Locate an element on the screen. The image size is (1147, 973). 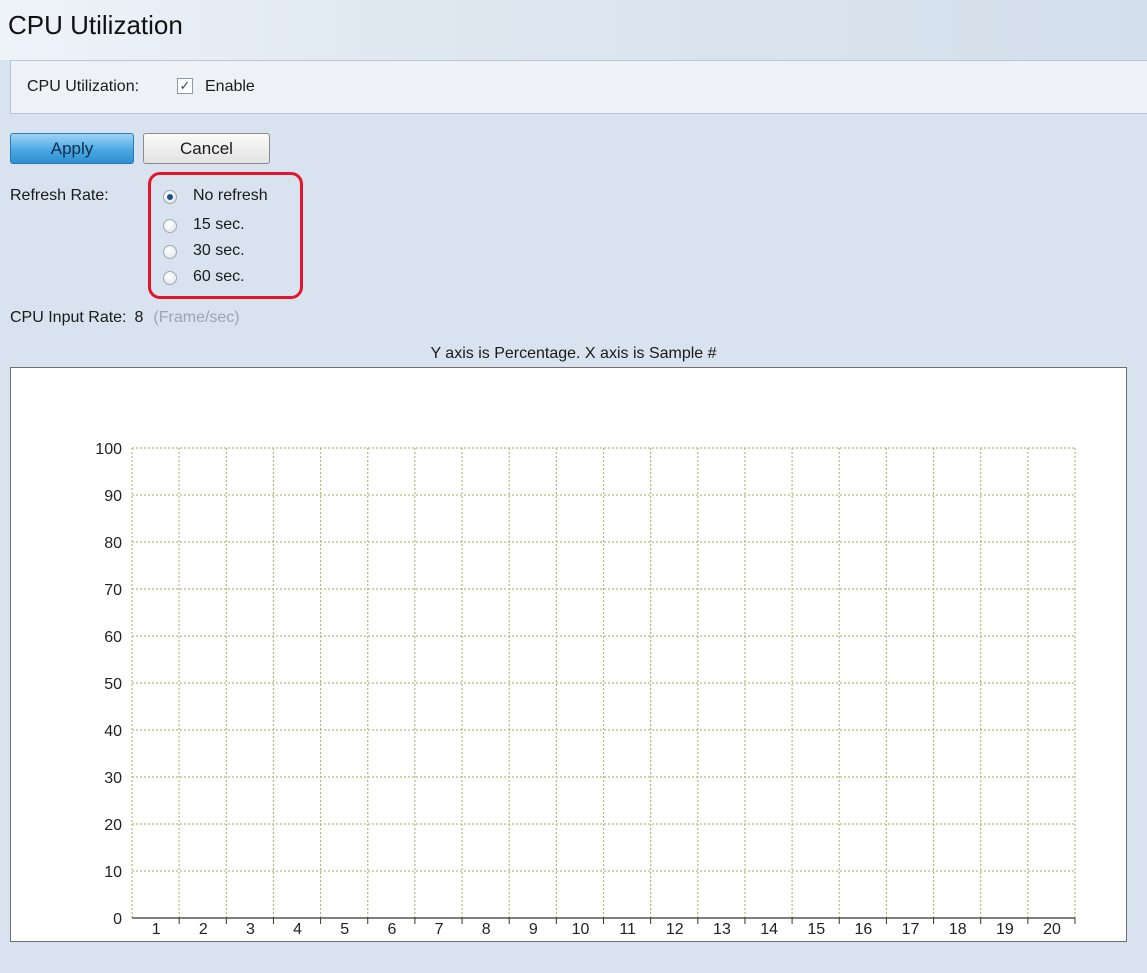
x-tick-label: 15 is located at coordinates (816, 929).